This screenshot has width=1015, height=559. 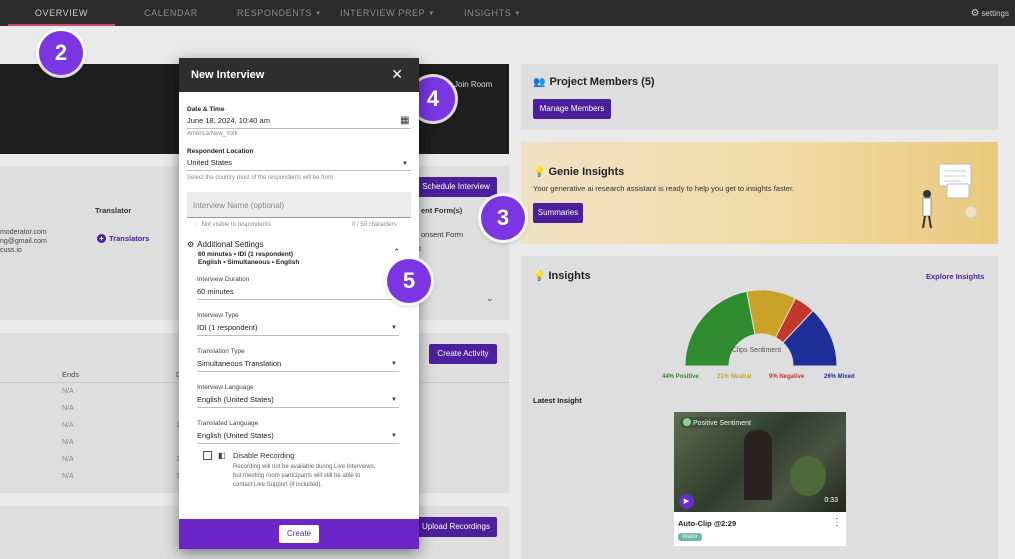 I want to click on additional-summary-line2: English • Simultaneous • English, so click(x=249, y=262).